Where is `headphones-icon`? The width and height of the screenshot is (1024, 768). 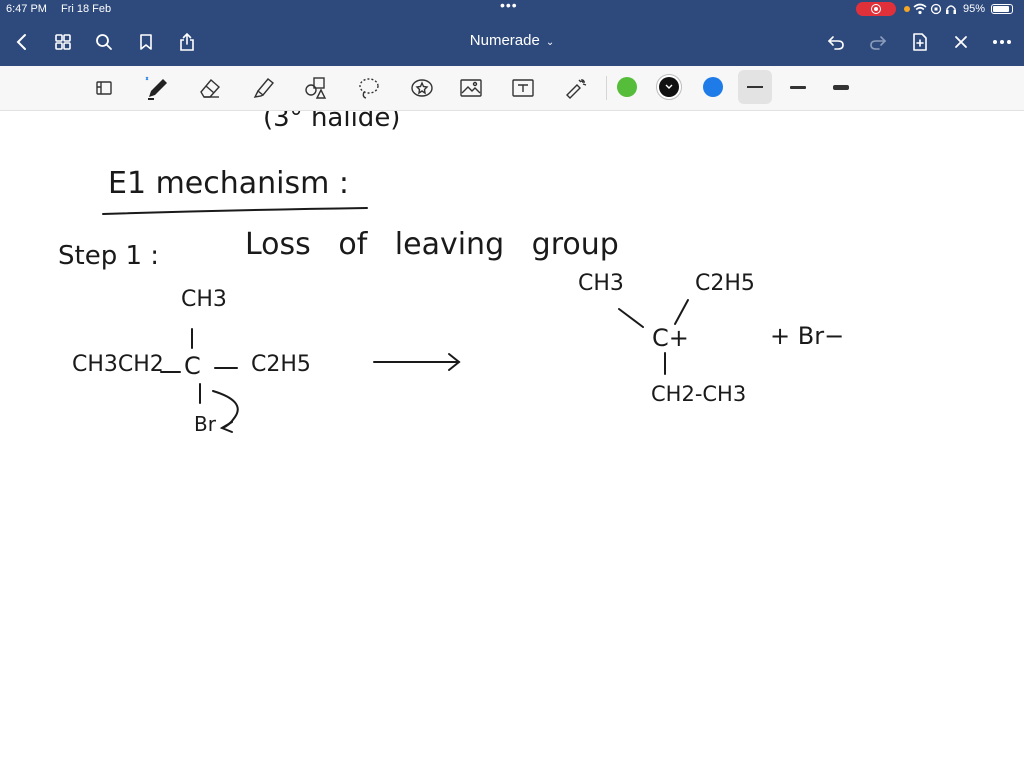 headphones-icon is located at coordinates (951, 9).